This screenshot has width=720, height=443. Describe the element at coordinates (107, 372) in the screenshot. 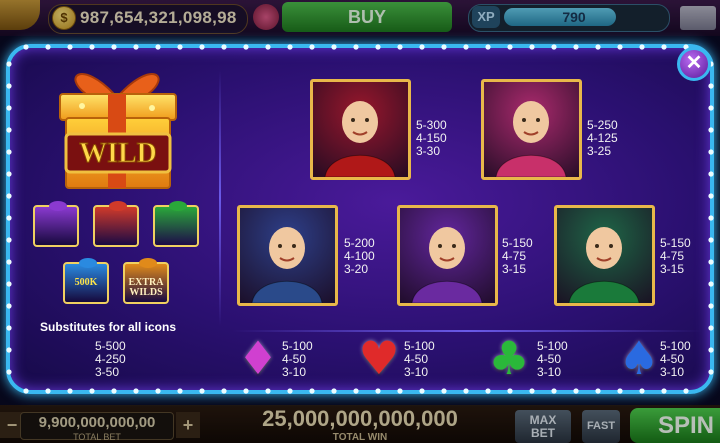

I see `wild-payout-3: 3-50` at that location.